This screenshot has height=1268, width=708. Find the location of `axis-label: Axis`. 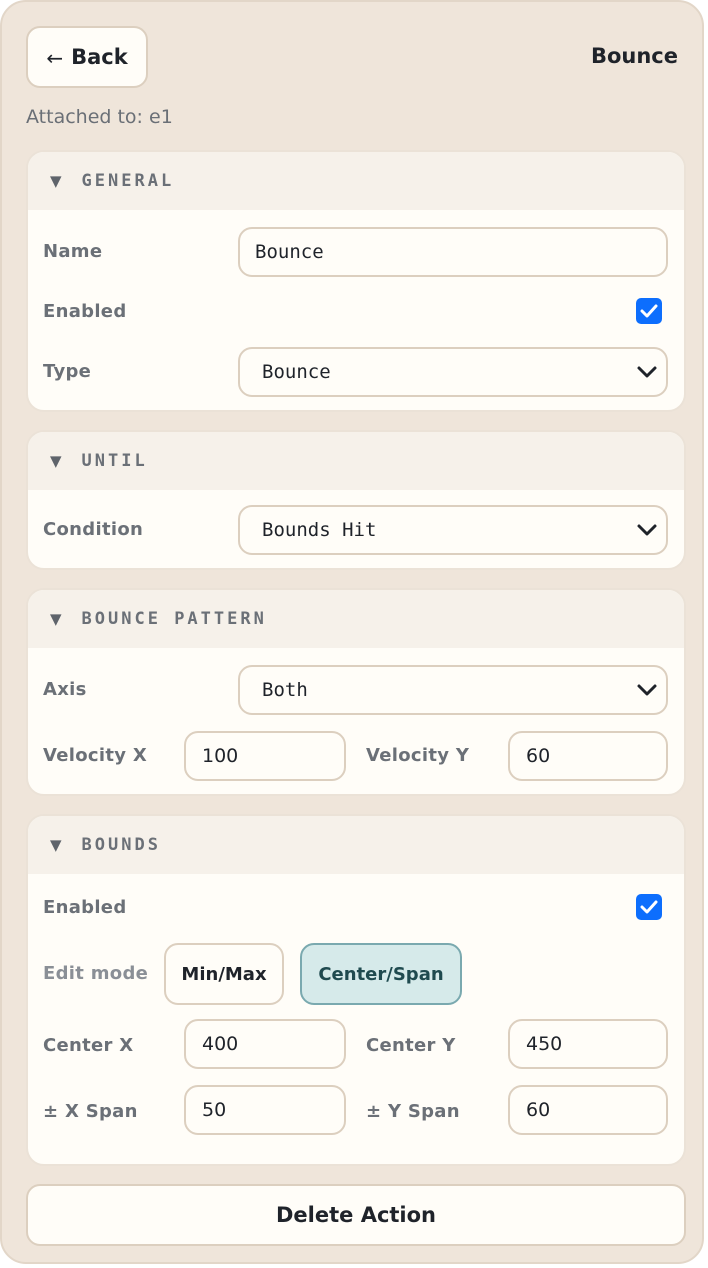

axis-label: Axis is located at coordinates (65, 689).